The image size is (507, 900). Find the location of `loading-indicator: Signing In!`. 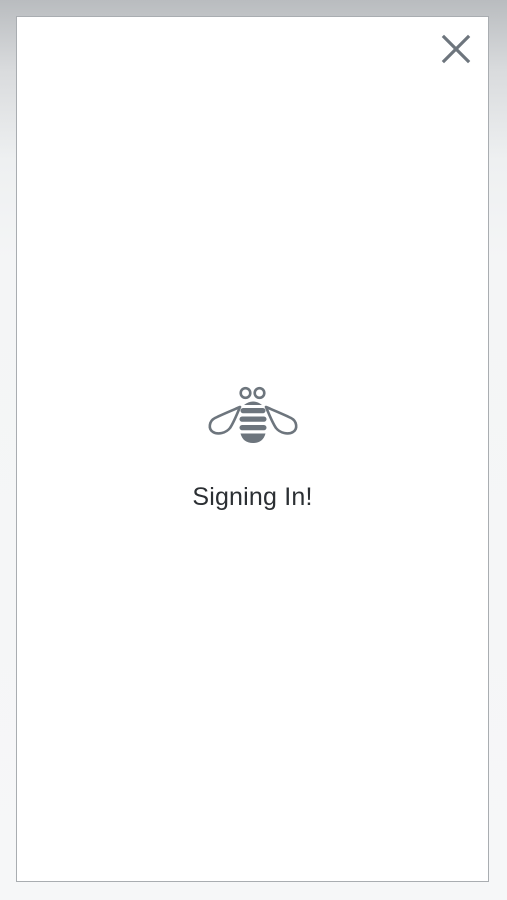

loading-indicator: Signing In! is located at coordinates (252, 446).